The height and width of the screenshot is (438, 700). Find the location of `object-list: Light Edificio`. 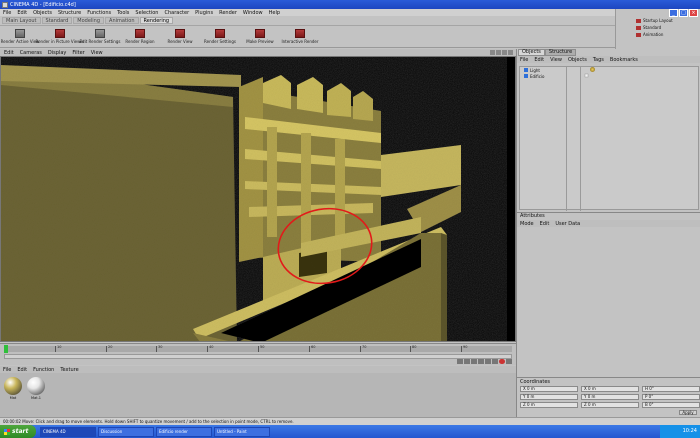

object-list: Light Edificio is located at coordinates (609, 138).